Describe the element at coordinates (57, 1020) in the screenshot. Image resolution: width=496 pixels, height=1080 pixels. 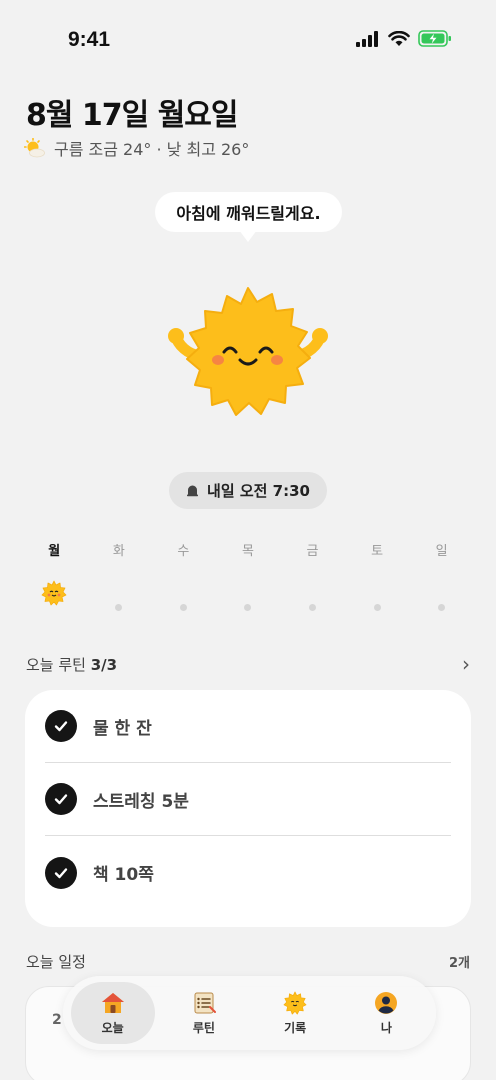
I see `schedule-item-peek: 2` at that location.